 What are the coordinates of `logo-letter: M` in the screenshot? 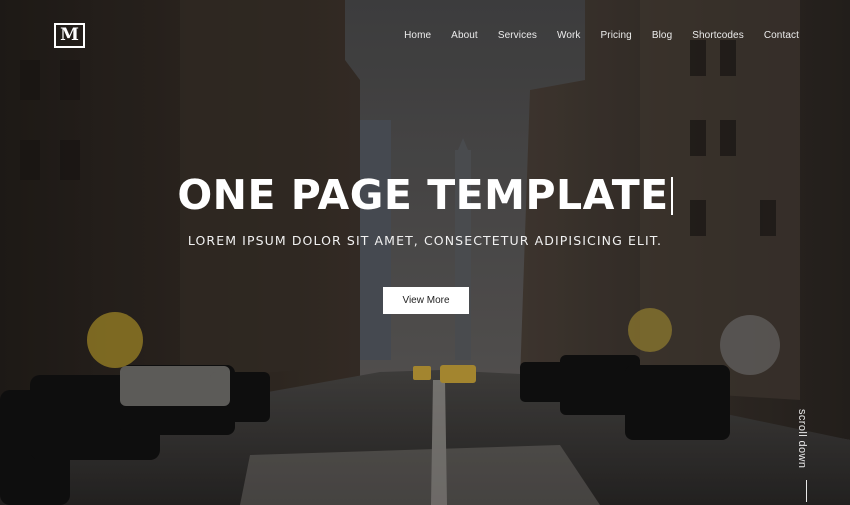 It's located at (69, 35).